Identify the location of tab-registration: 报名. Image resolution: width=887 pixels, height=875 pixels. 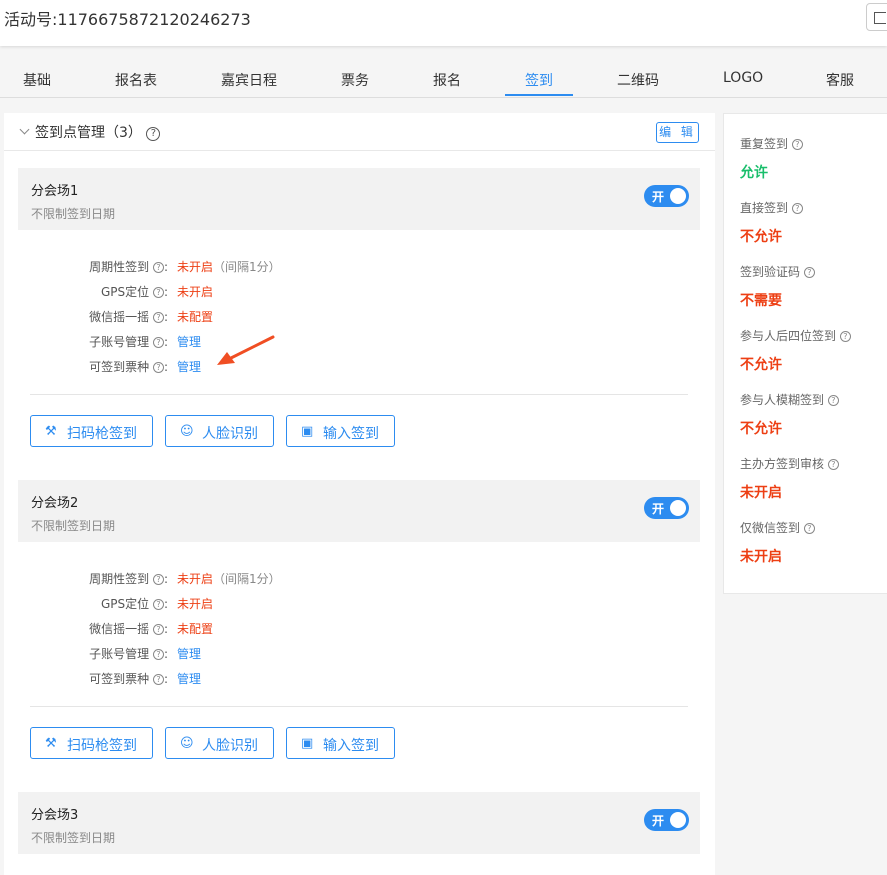
(447, 80).